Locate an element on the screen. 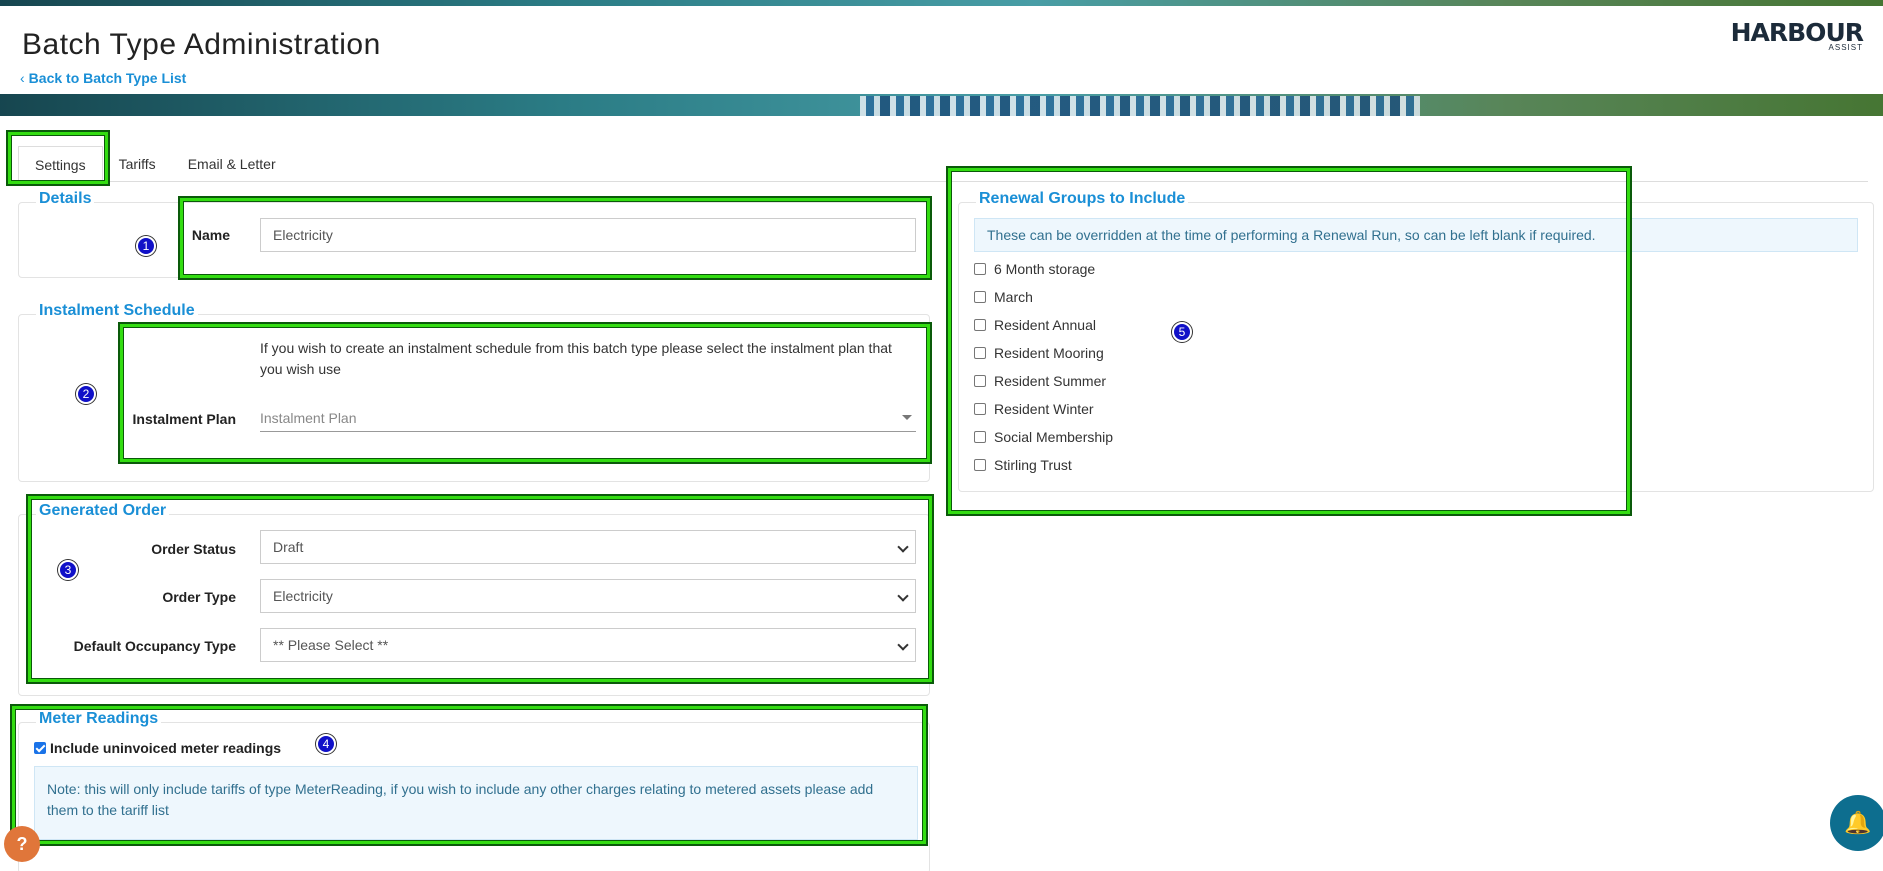 The width and height of the screenshot is (1883, 871). annotation-badge-3: 3 is located at coordinates (68, 570).